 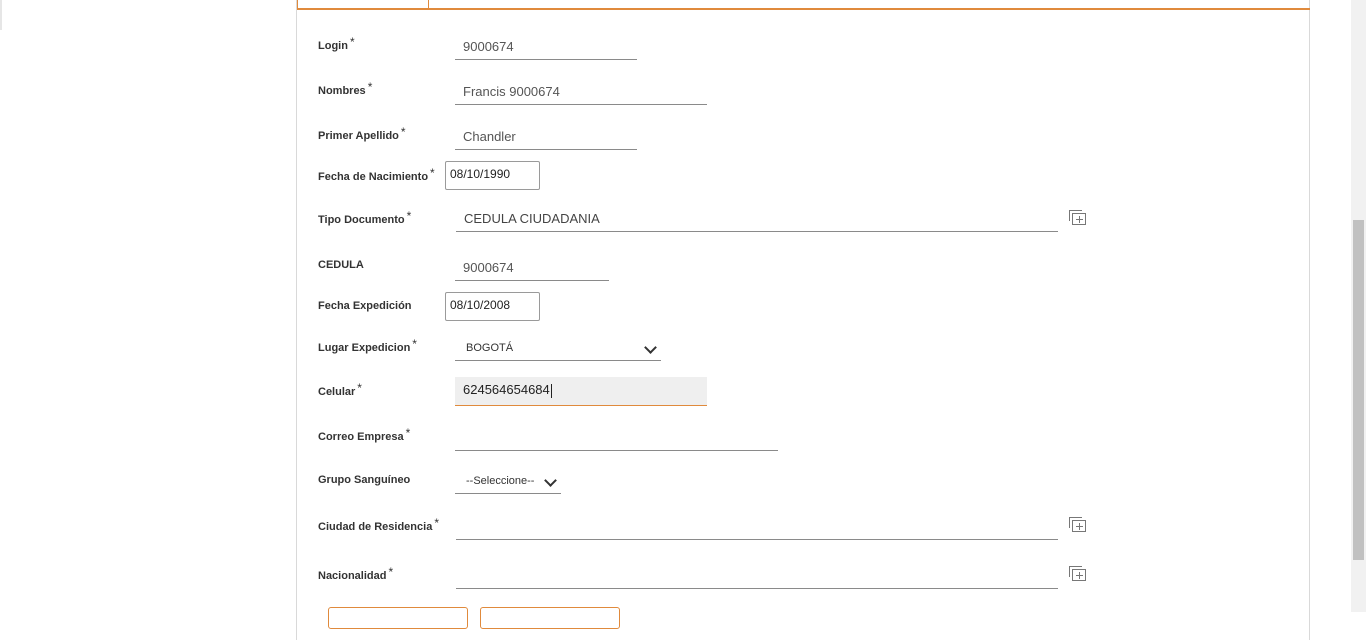 I want to click on lugar-expedicion-selected: BOGOTÁ, so click(x=490, y=348).